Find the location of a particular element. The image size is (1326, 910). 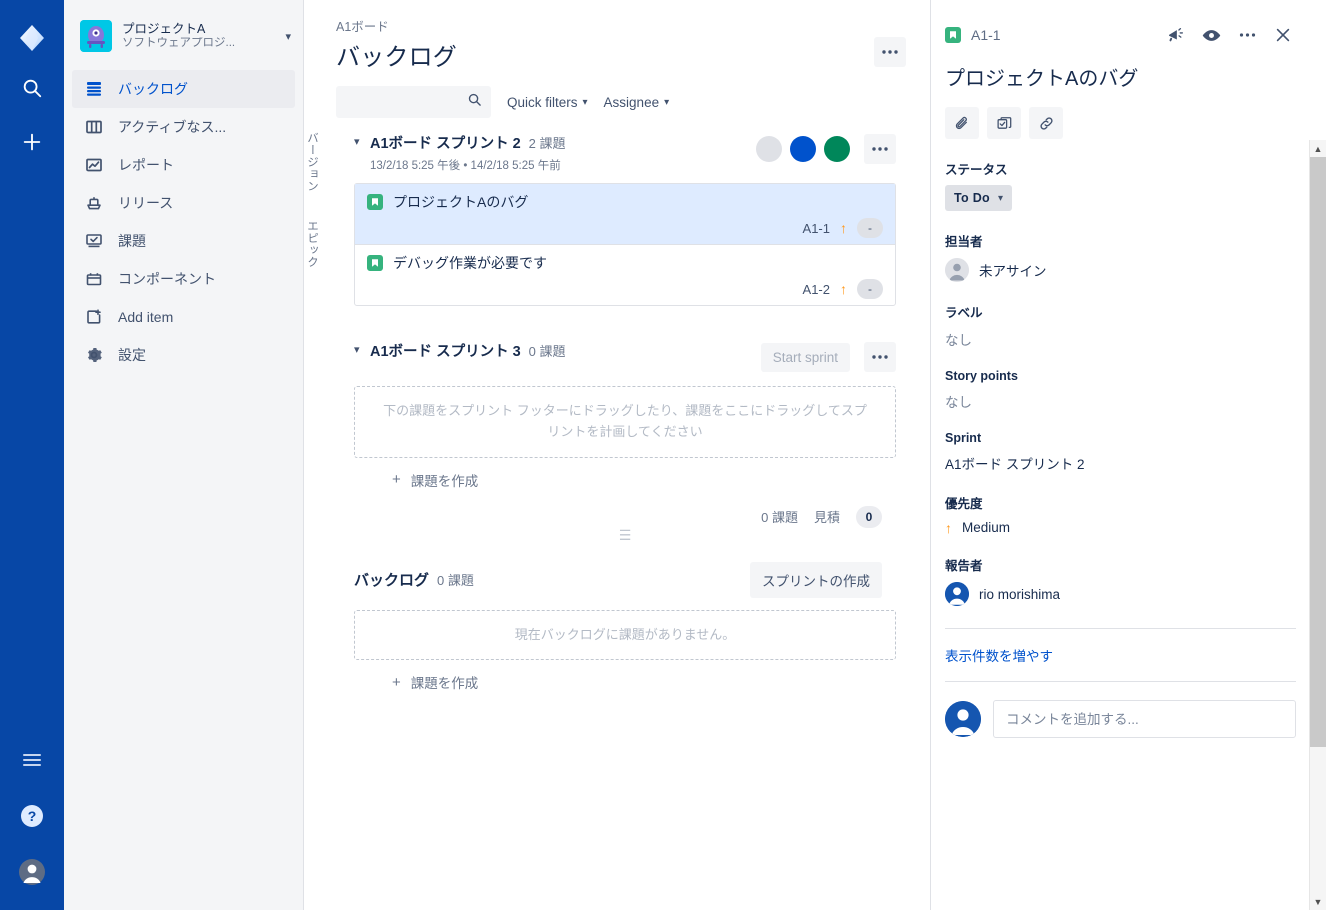

sidebar-item-label: Add item is located at coordinates (146, 317).